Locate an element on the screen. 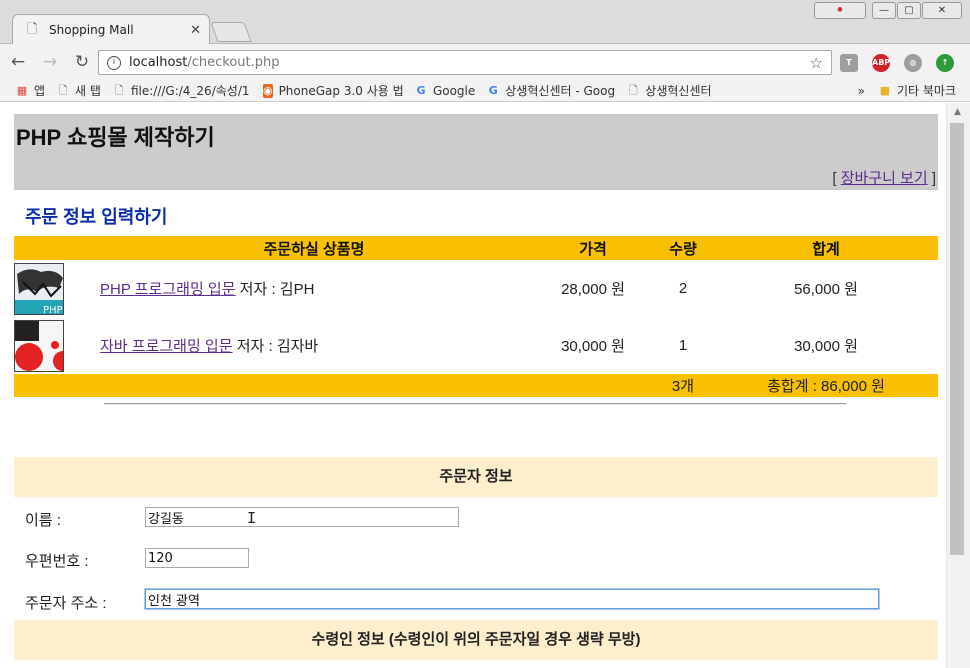 This screenshot has width=970, height=668. section-title: 주문 정보 입력하기 is located at coordinates (96, 217).